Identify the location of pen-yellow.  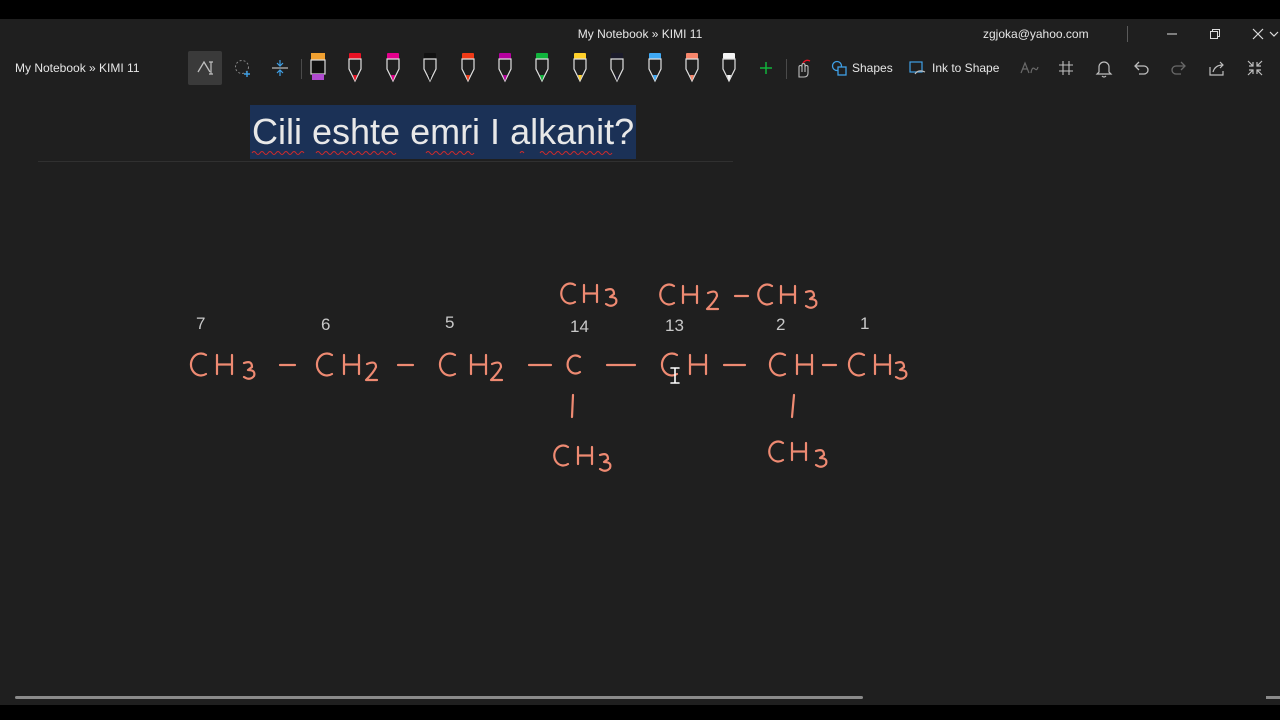
(580, 68).